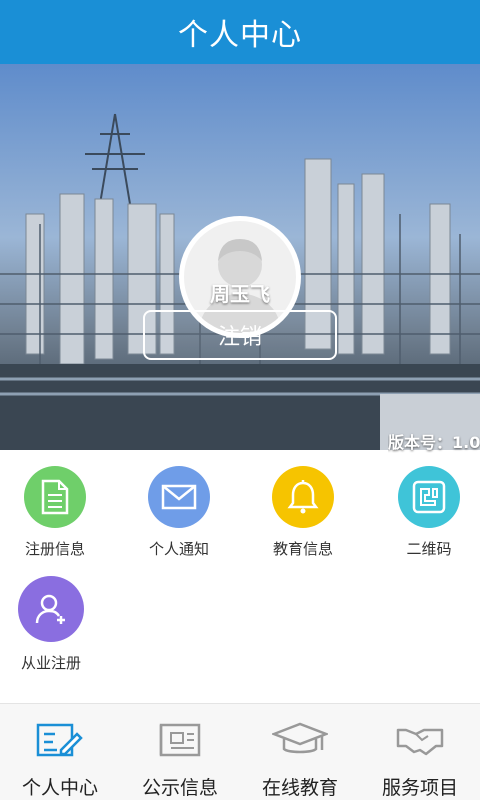  I want to click on tab-label: 公示信息, so click(179, 788).